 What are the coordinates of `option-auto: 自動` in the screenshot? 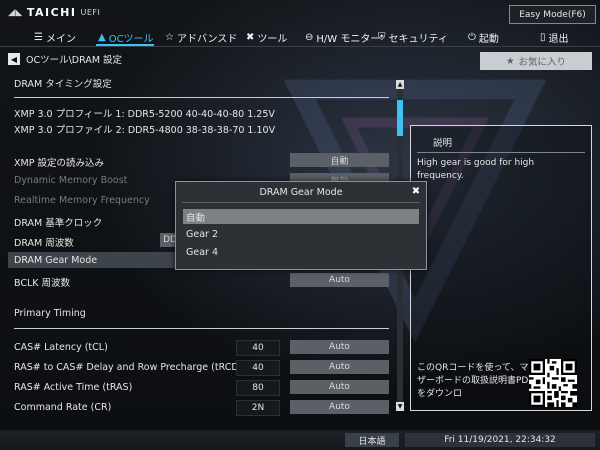 It's located at (301, 216).